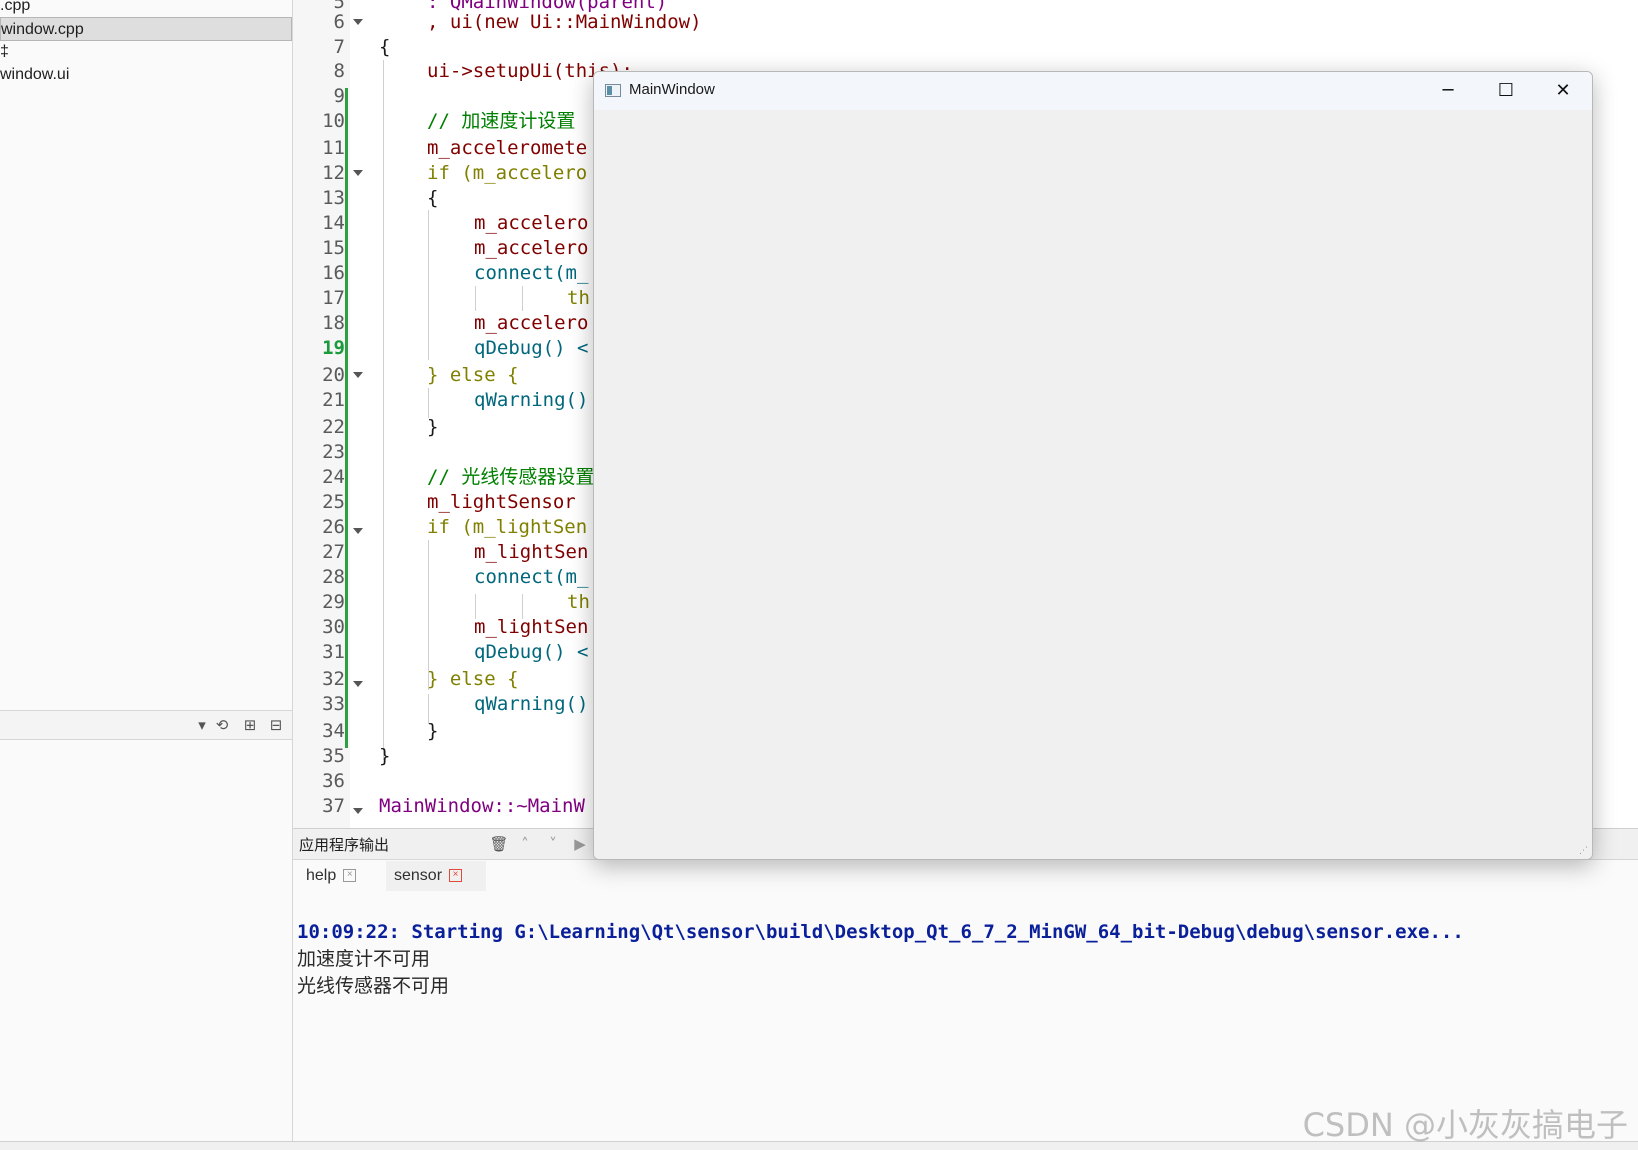 Image resolution: width=1638 pixels, height=1150 pixels. What do you see at coordinates (1465, 1125) in the screenshot?
I see `watermark: CSDN @小灰灰搞电子` at bounding box center [1465, 1125].